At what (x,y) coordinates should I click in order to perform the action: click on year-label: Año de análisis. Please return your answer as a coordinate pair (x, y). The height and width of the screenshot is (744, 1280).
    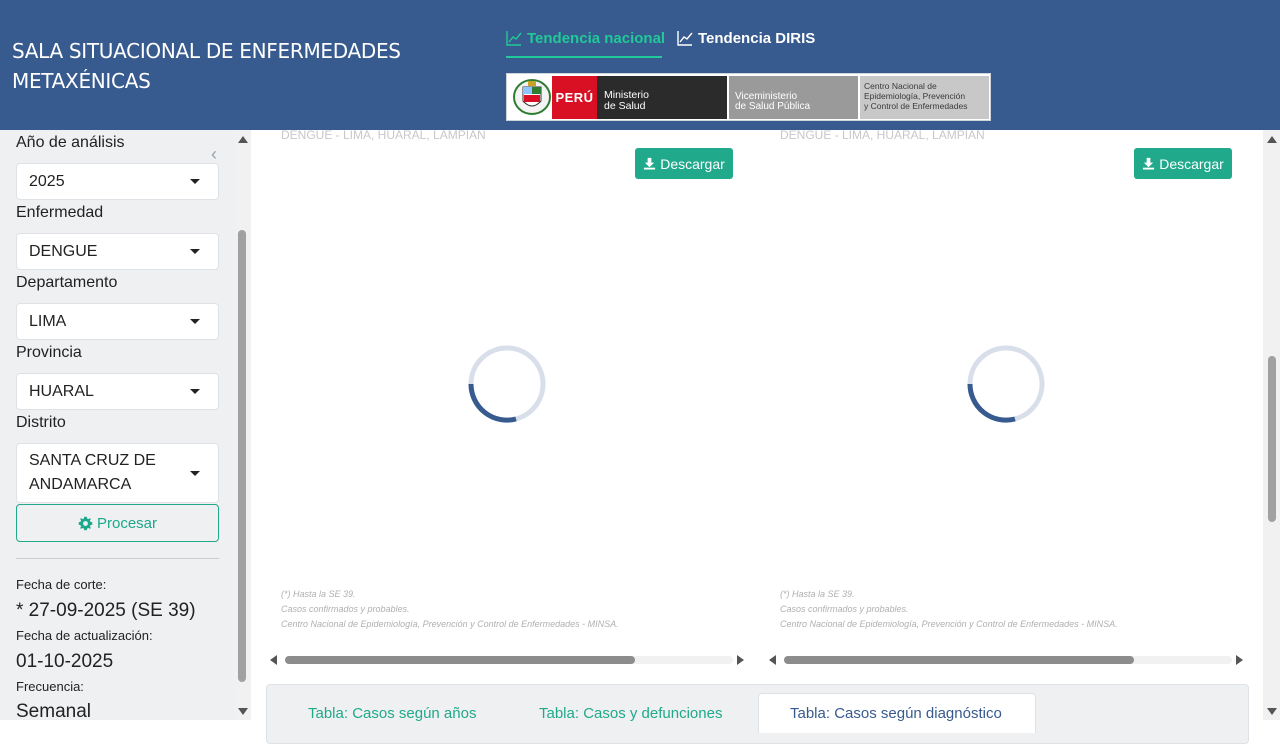
    Looking at the image, I should click on (70, 142).